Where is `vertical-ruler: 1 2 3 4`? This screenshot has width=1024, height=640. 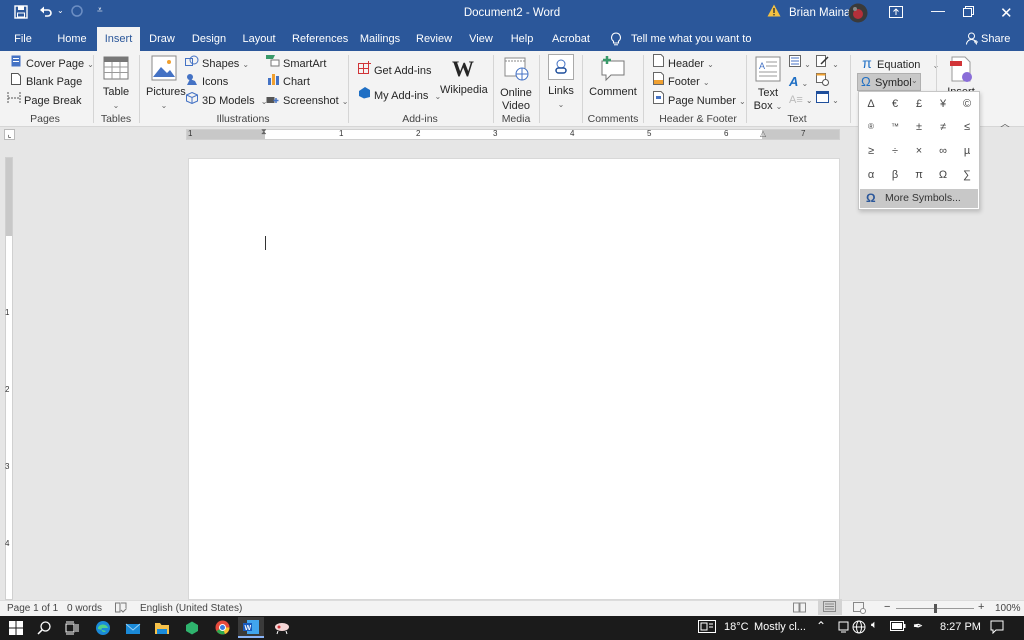 vertical-ruler: 1 2 3 4 is located at coordinates (9, 378).